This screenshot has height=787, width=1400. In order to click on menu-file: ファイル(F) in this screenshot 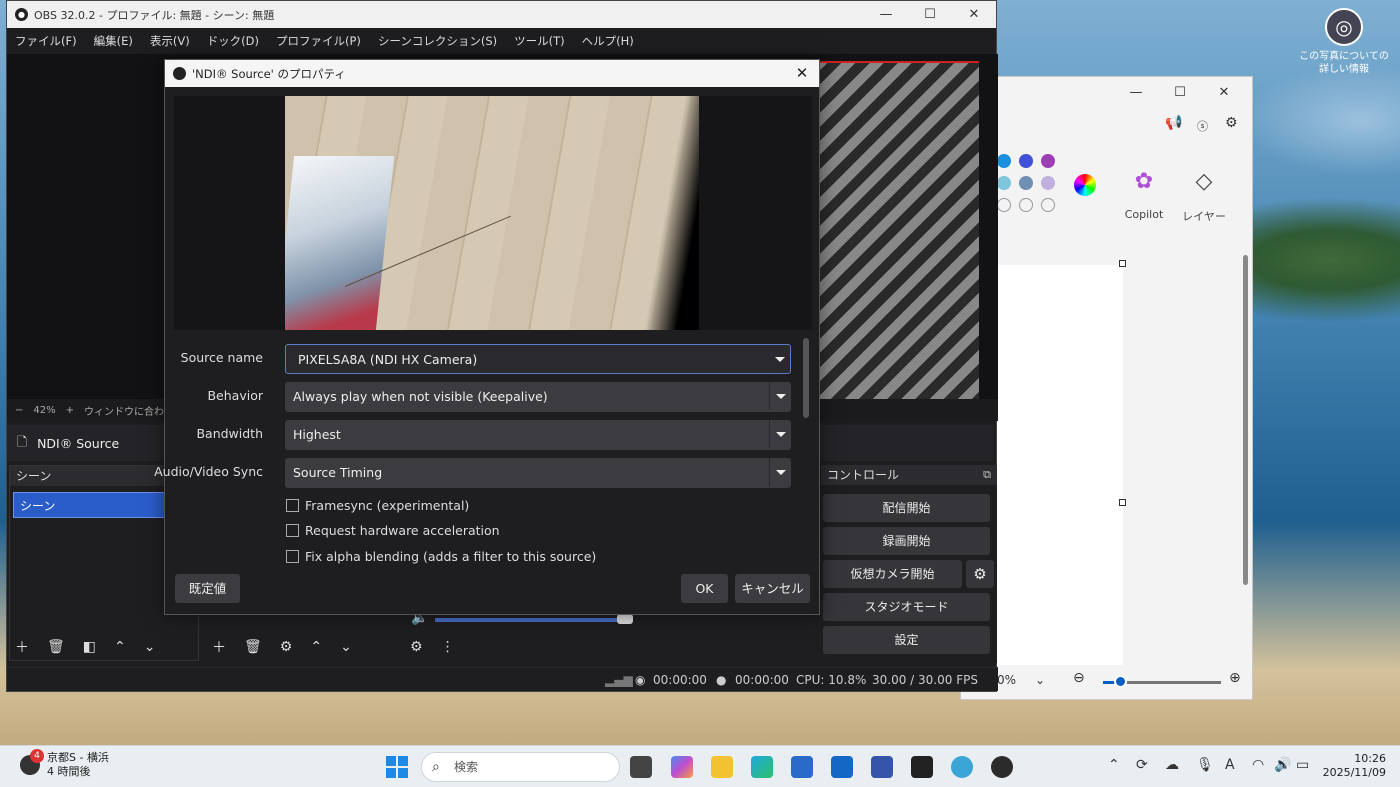, I will do `click(46, 41)`.